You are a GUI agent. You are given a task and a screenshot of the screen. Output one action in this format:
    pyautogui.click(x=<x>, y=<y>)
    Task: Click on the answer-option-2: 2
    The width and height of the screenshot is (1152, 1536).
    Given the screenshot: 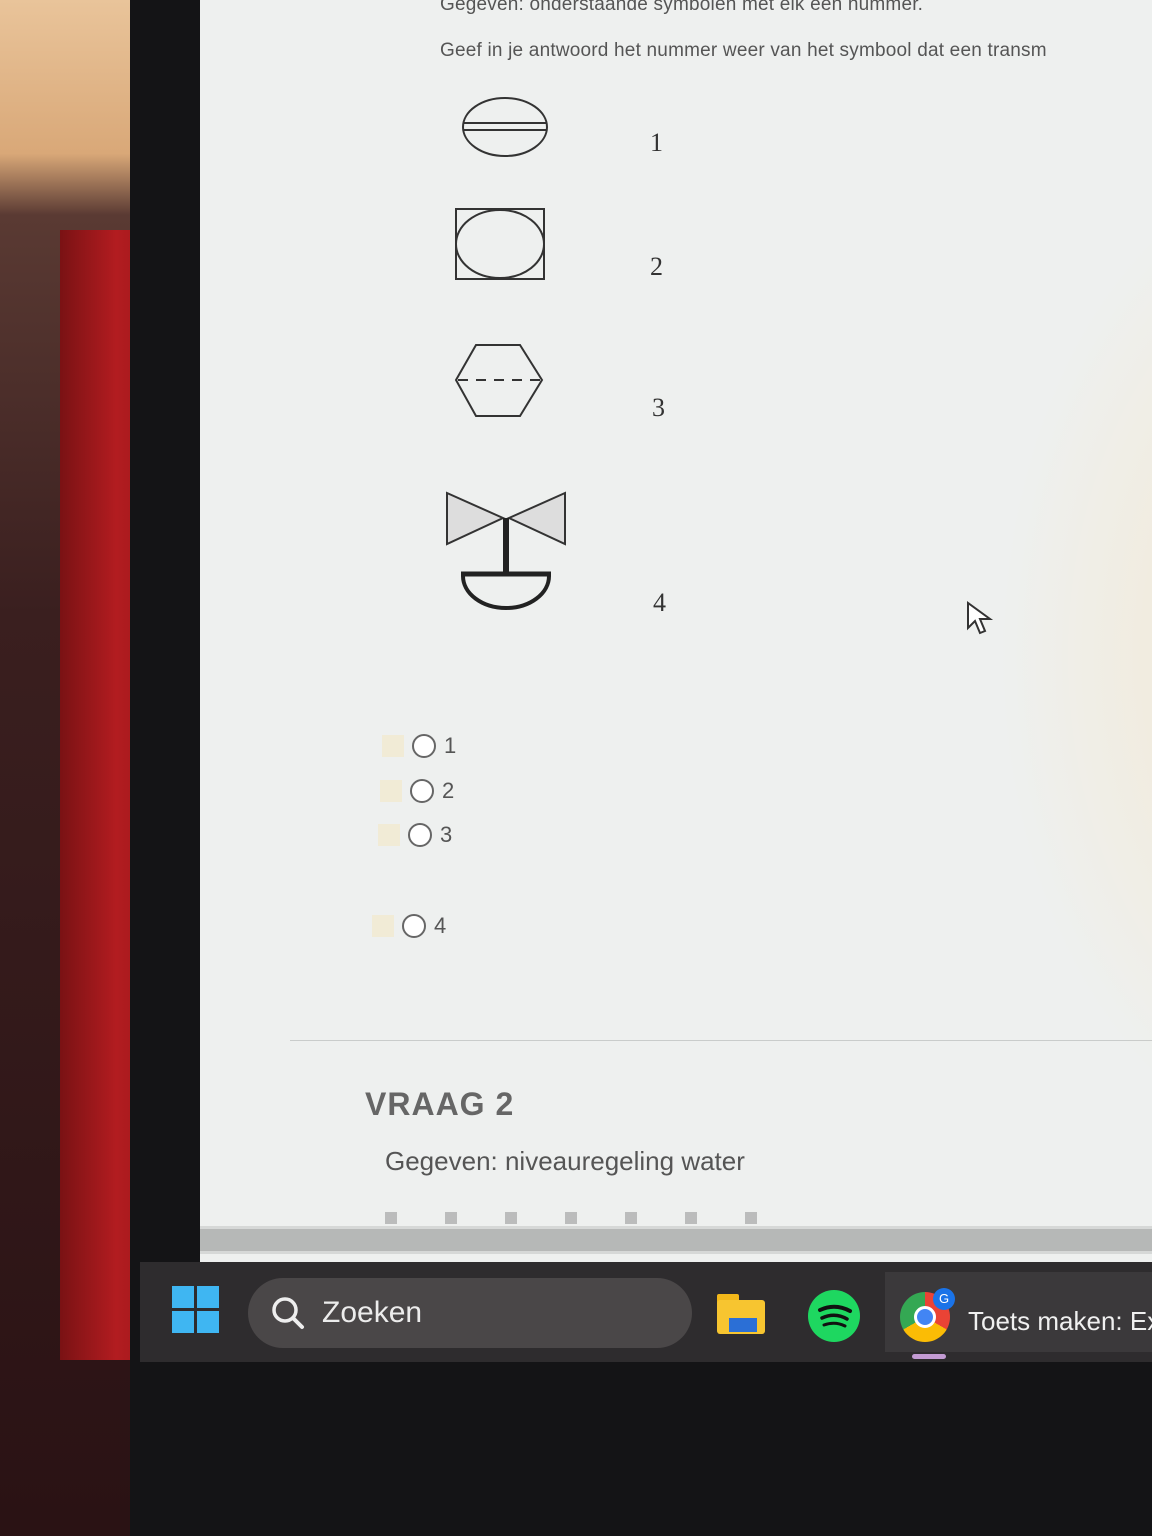 What is the action you would take?
    pyautogui.click(x=417, y=791)
    